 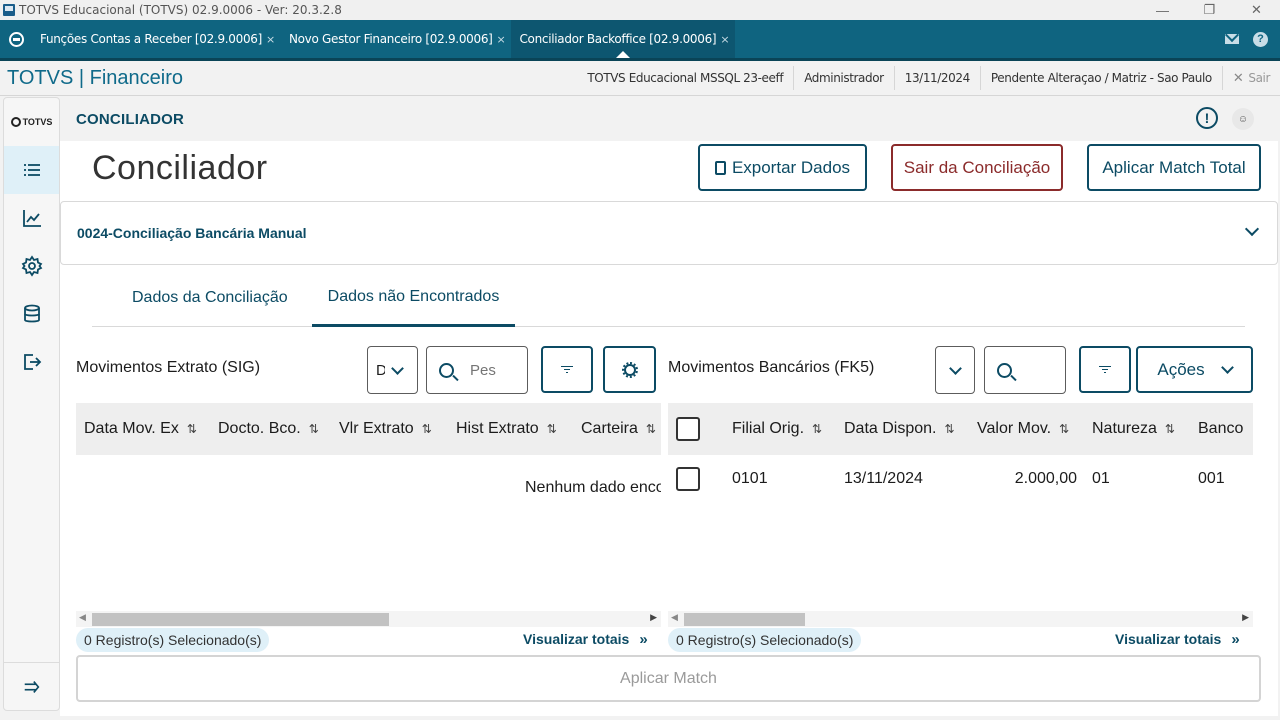 I want to click on mail-icon, so click(x=1232, y=39).